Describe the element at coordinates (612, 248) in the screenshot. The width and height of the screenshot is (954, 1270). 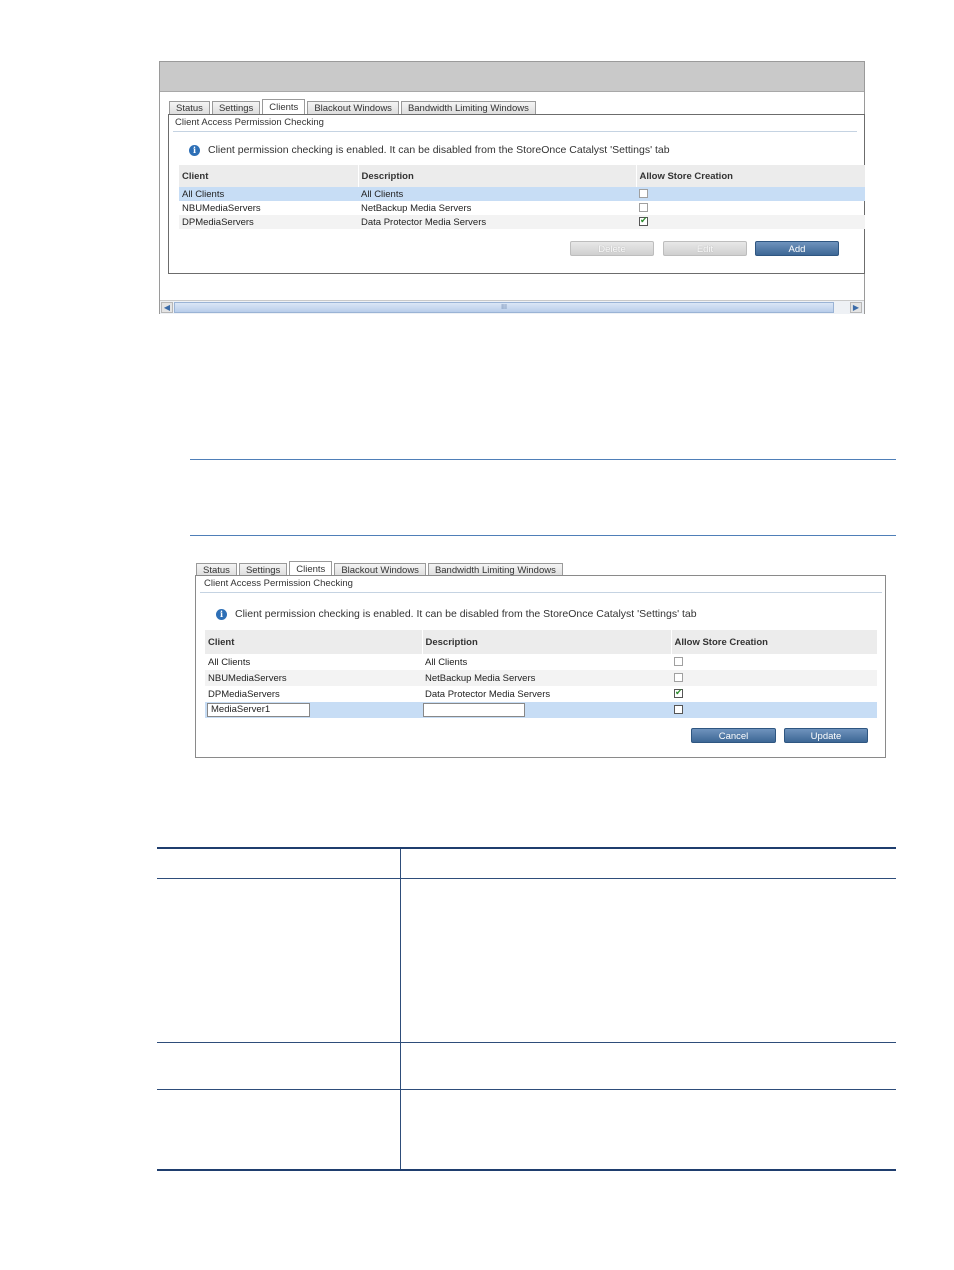
I see `delete-button: Delete` at that location.